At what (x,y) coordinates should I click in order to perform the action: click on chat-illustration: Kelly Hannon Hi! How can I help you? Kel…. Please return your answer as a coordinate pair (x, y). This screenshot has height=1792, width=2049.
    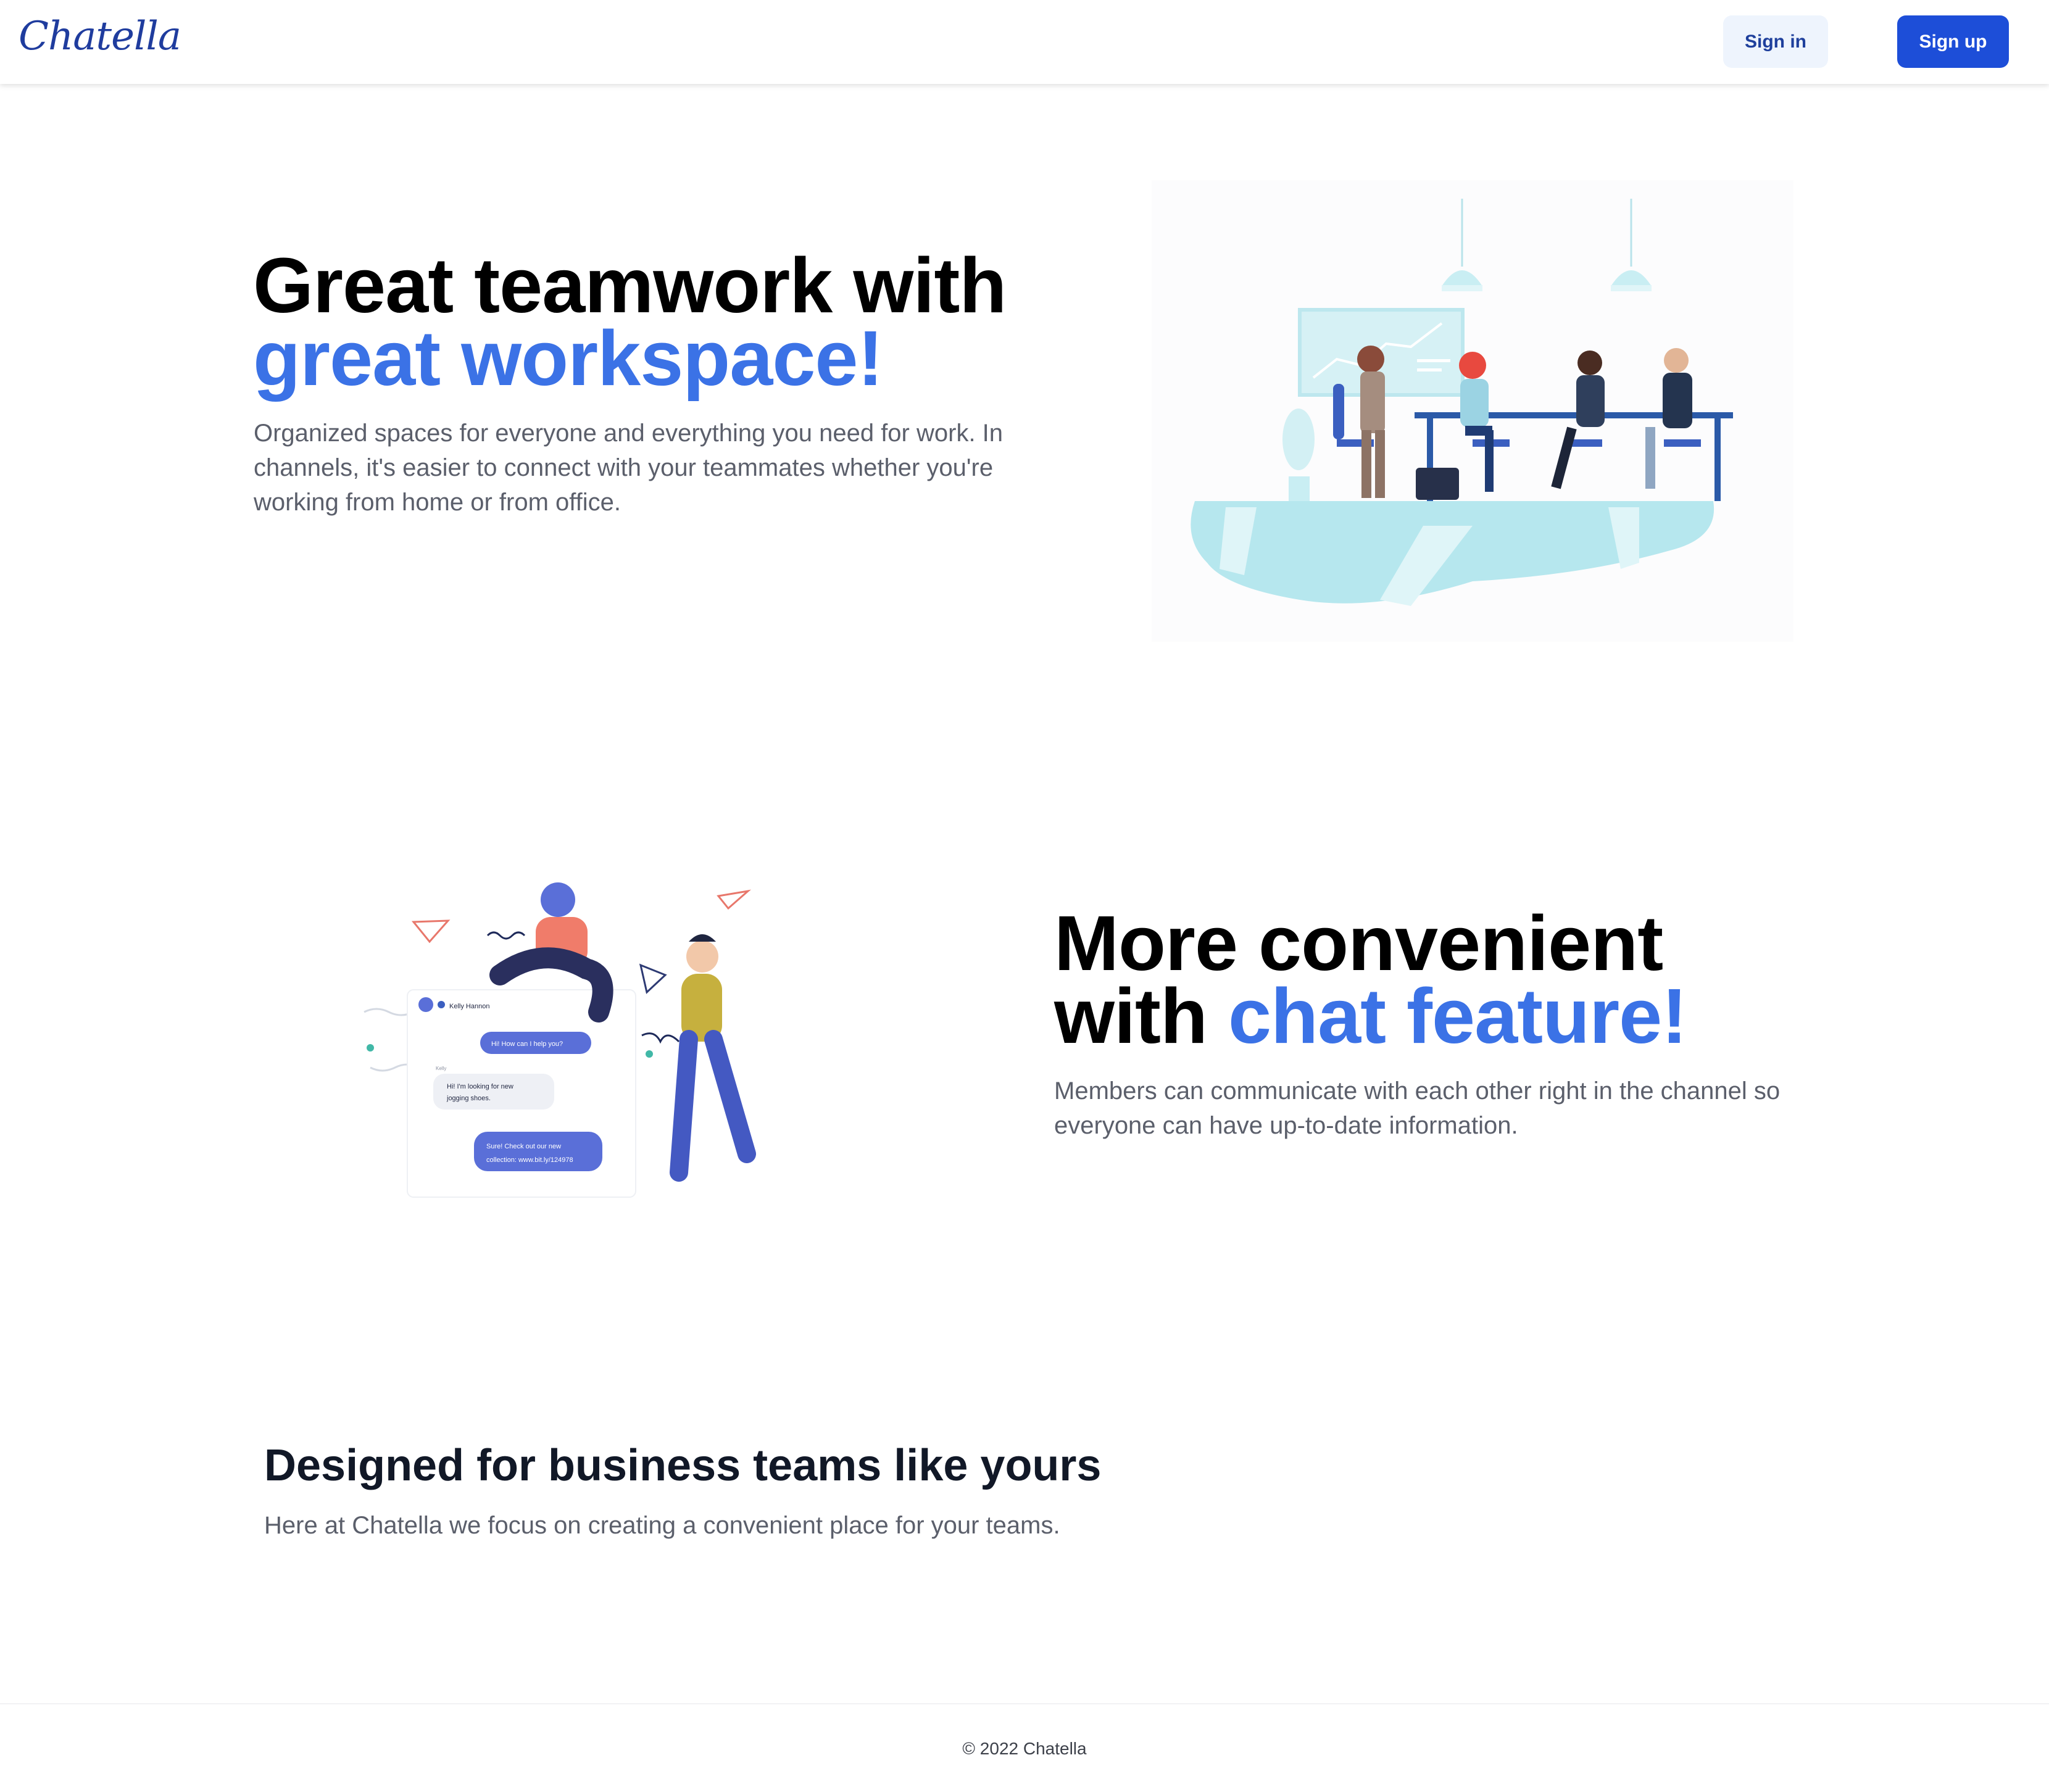
    Looking at the image, I should click on (568, 1036).